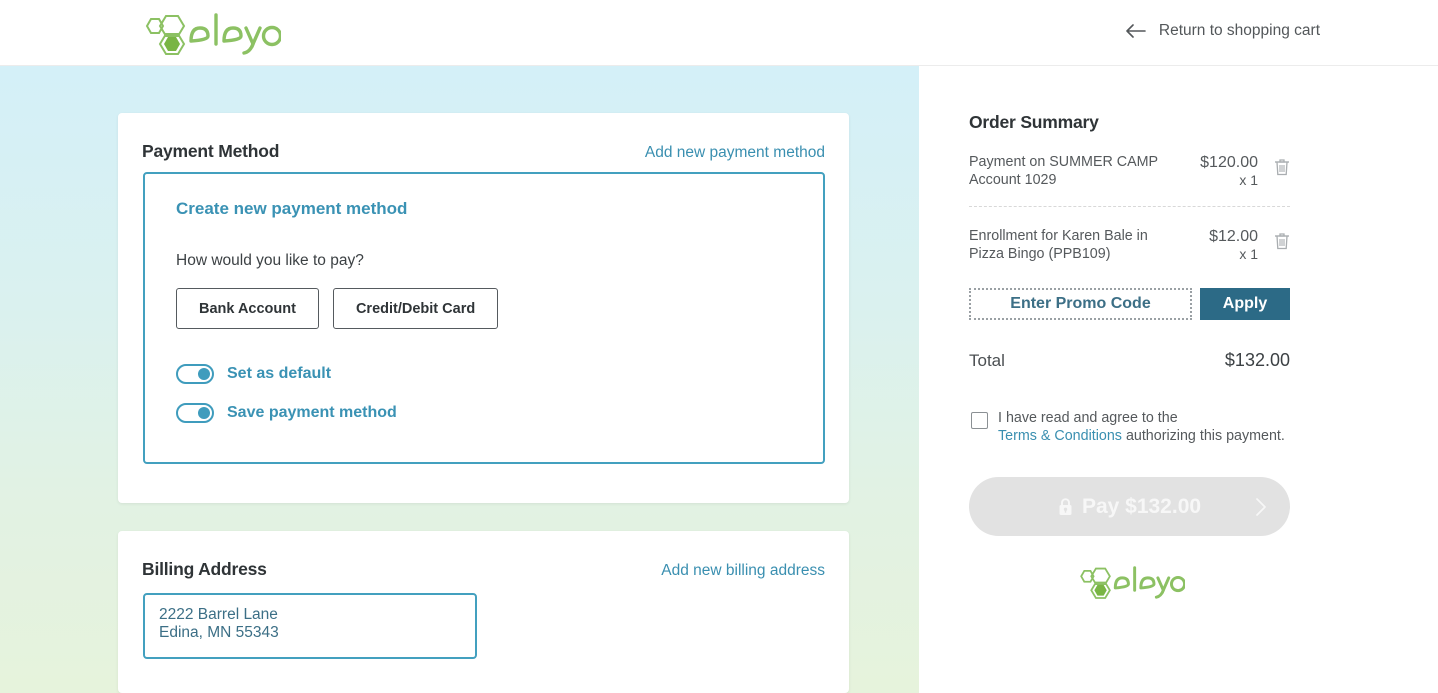 The image size is (1438, 693). I want to click on order-item-price: $12.00, so click(1233, 236).